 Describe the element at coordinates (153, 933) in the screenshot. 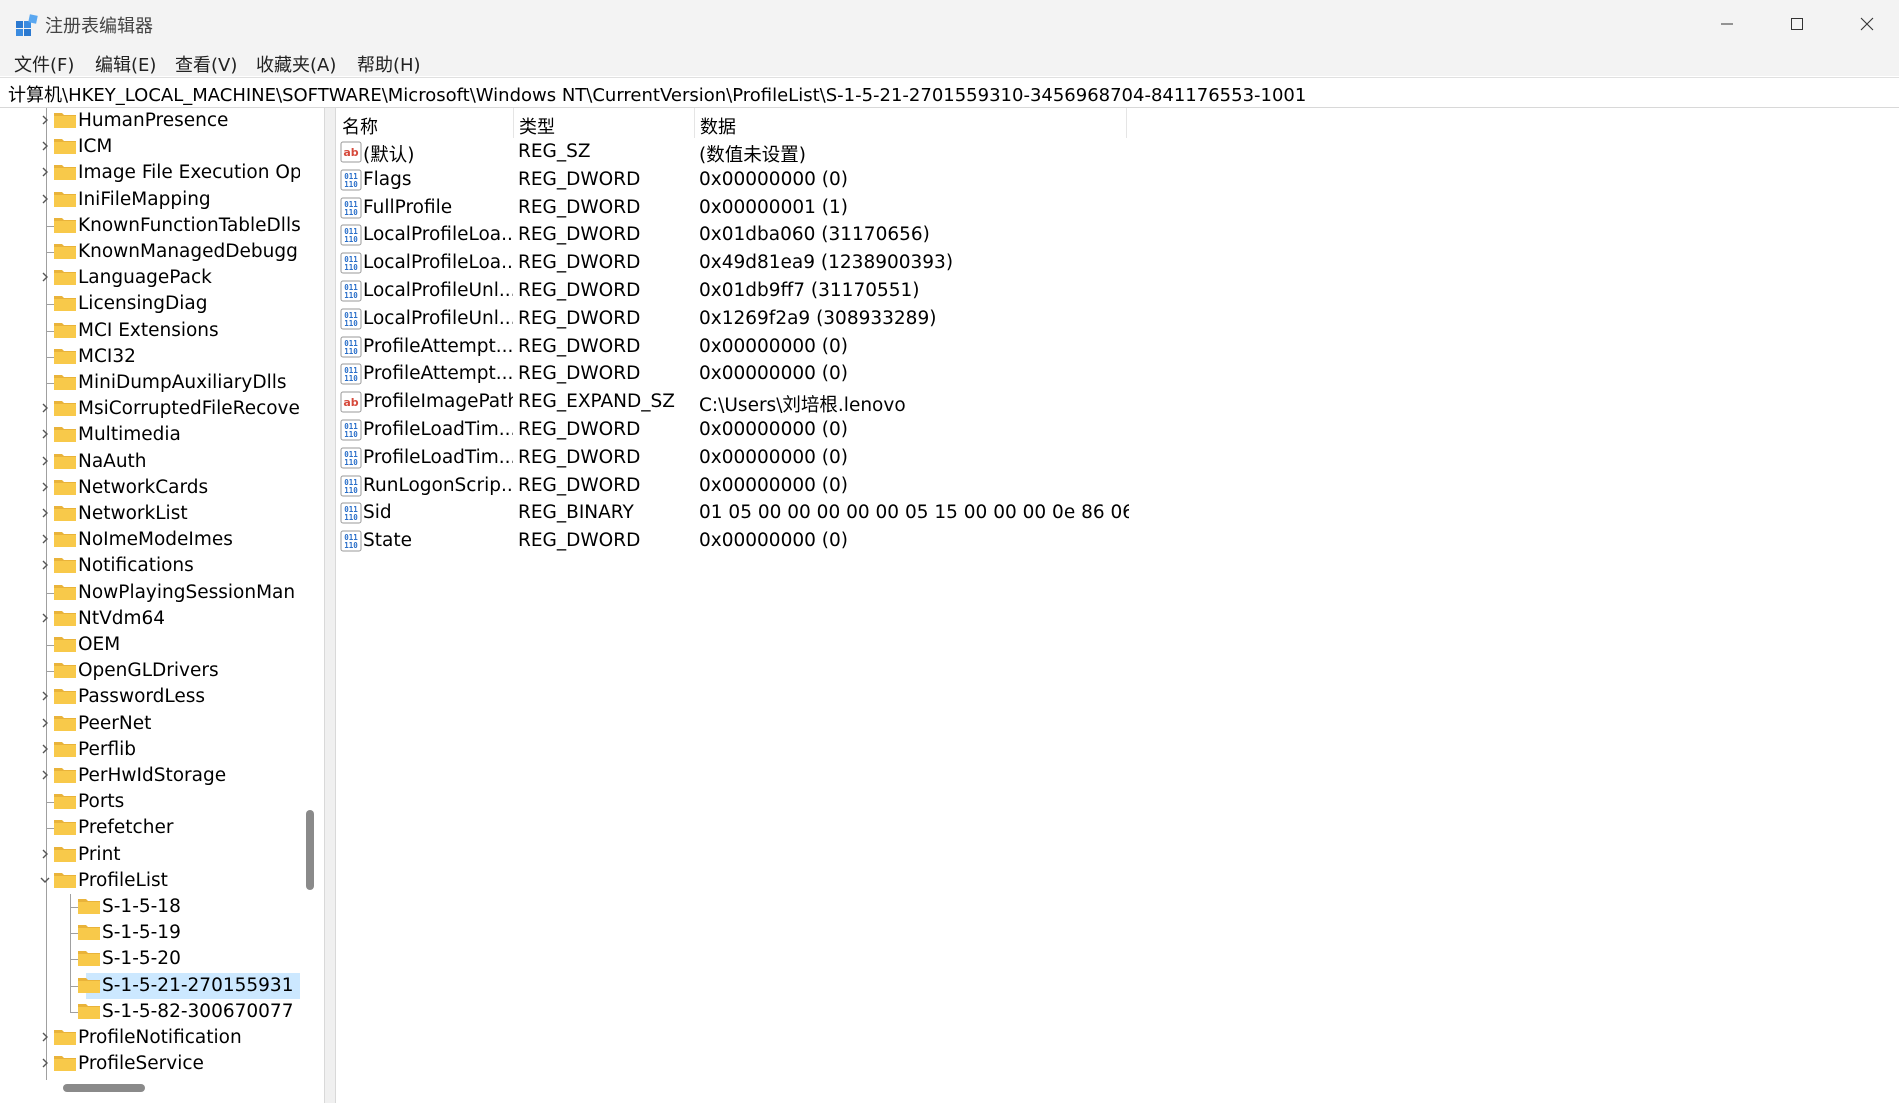

I see `tree-item: S-1-5-19` at that location.